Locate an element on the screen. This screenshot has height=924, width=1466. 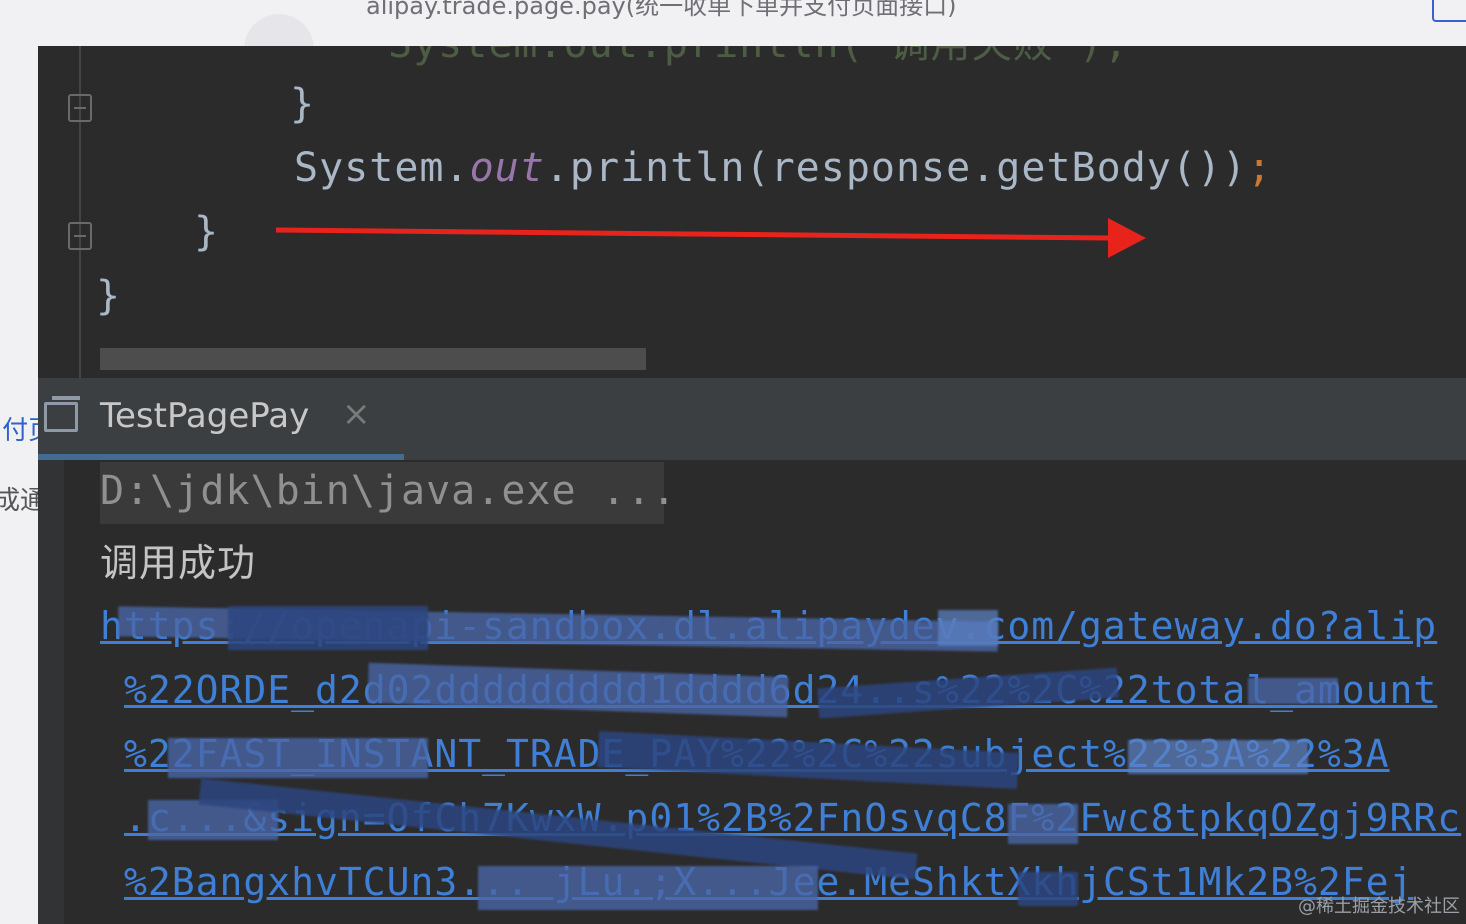
code-token-println: .println(response.getBody()) is located at coordinates (896, 168).